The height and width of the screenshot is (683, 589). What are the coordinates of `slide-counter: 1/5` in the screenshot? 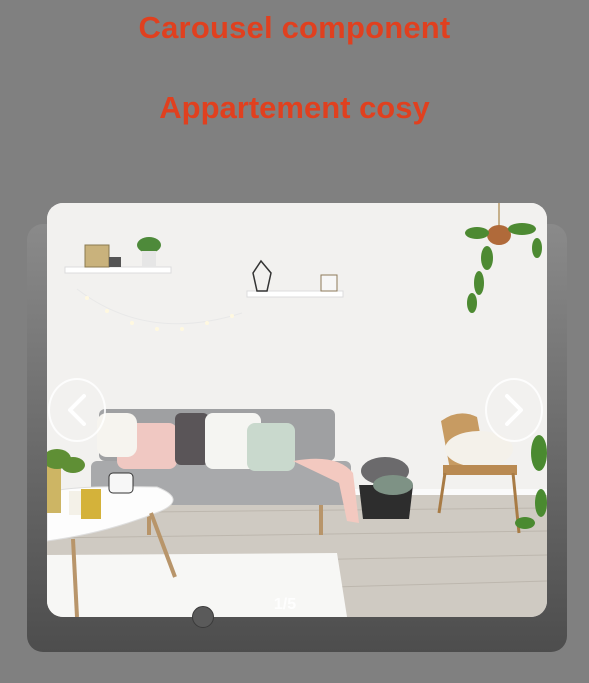 It's located at (285, 604).